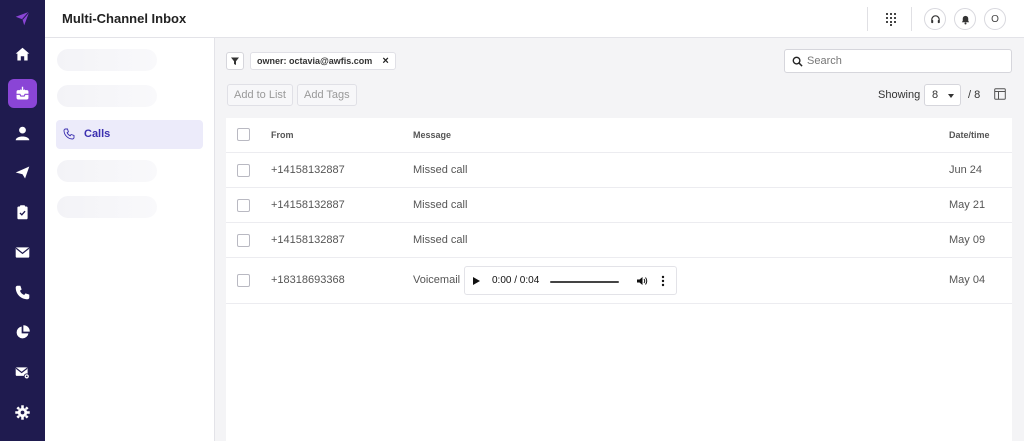 This screenshot has width=1024, height=441. I want to click on sidebar-item-calls: Calls, so click(129, 134).